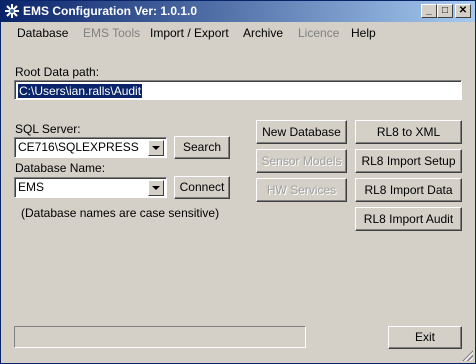 The image size is (476, 364). Describe the element at coordinates (12, 11) in the screenshot. I see `app-icon` at that location.